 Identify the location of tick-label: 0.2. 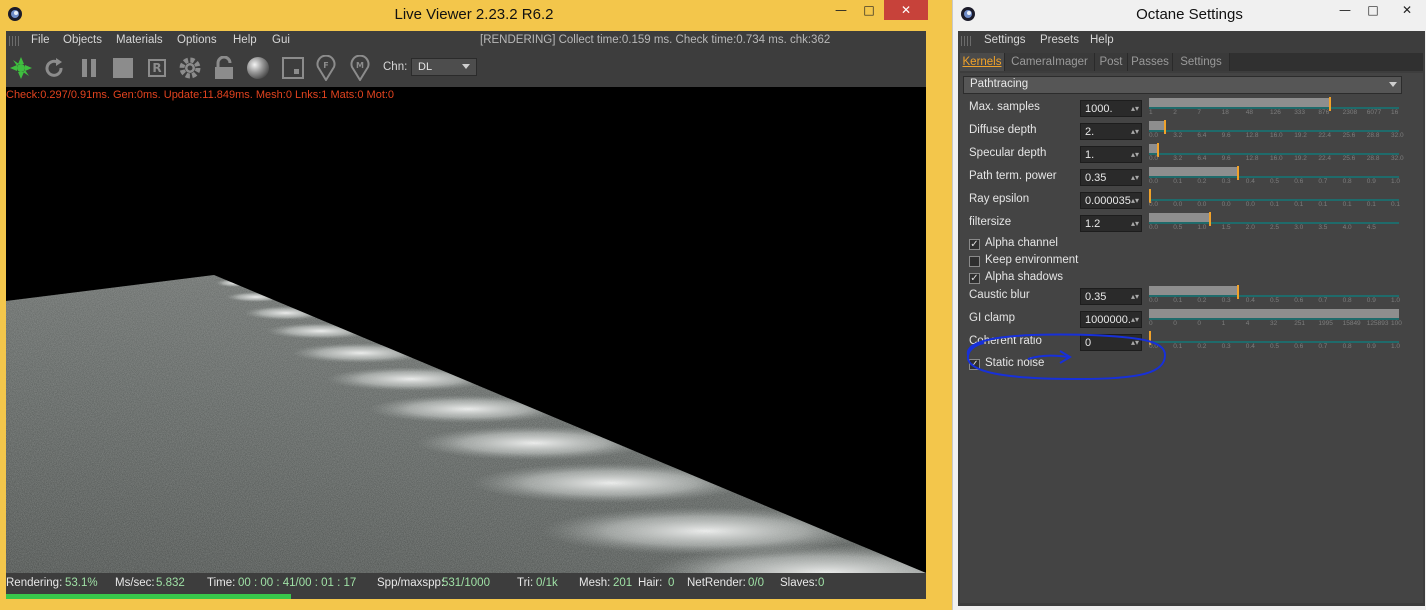
(1202, 346).